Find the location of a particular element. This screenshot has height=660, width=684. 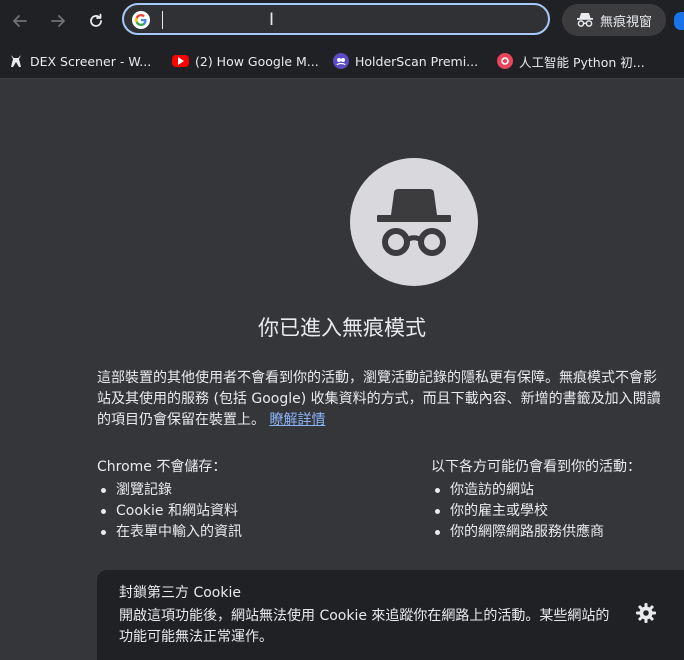

ai-python-icon is located at coordinates (505, 61).